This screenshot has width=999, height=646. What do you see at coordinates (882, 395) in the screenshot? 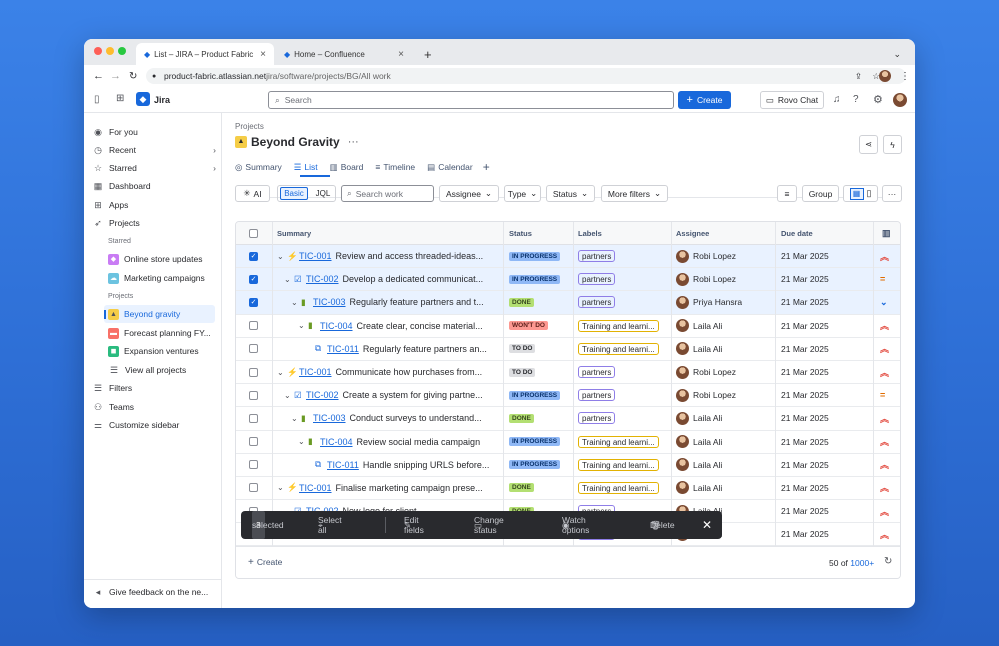
I see `priority-medium-icon: =` at bounding box center [882, 395].